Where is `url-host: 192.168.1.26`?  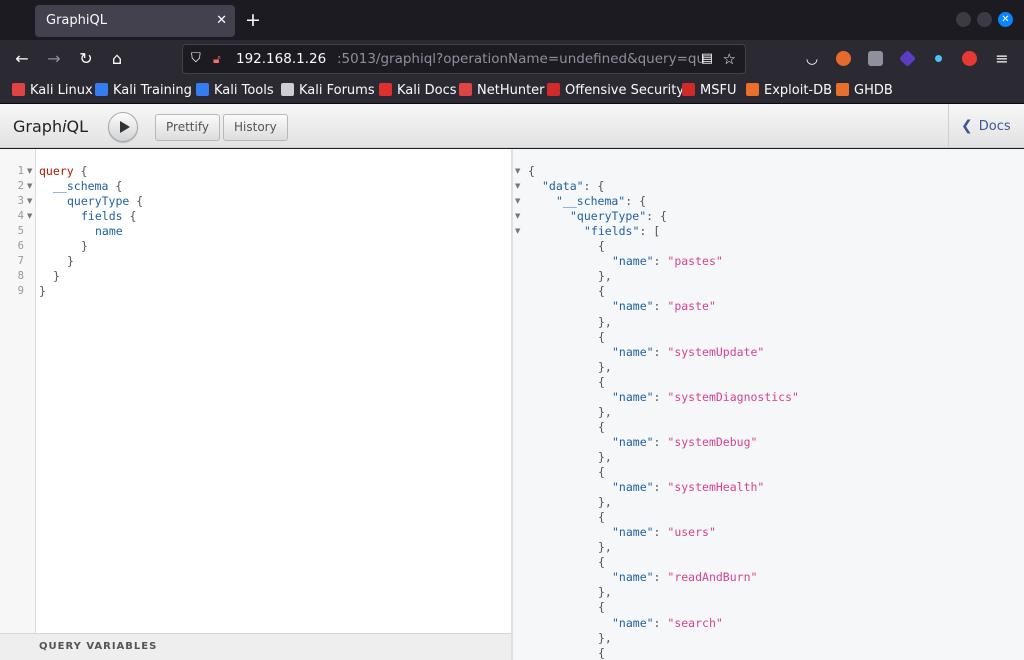
url-host: 192.168.1.26 is located at coordinates (281, 59).